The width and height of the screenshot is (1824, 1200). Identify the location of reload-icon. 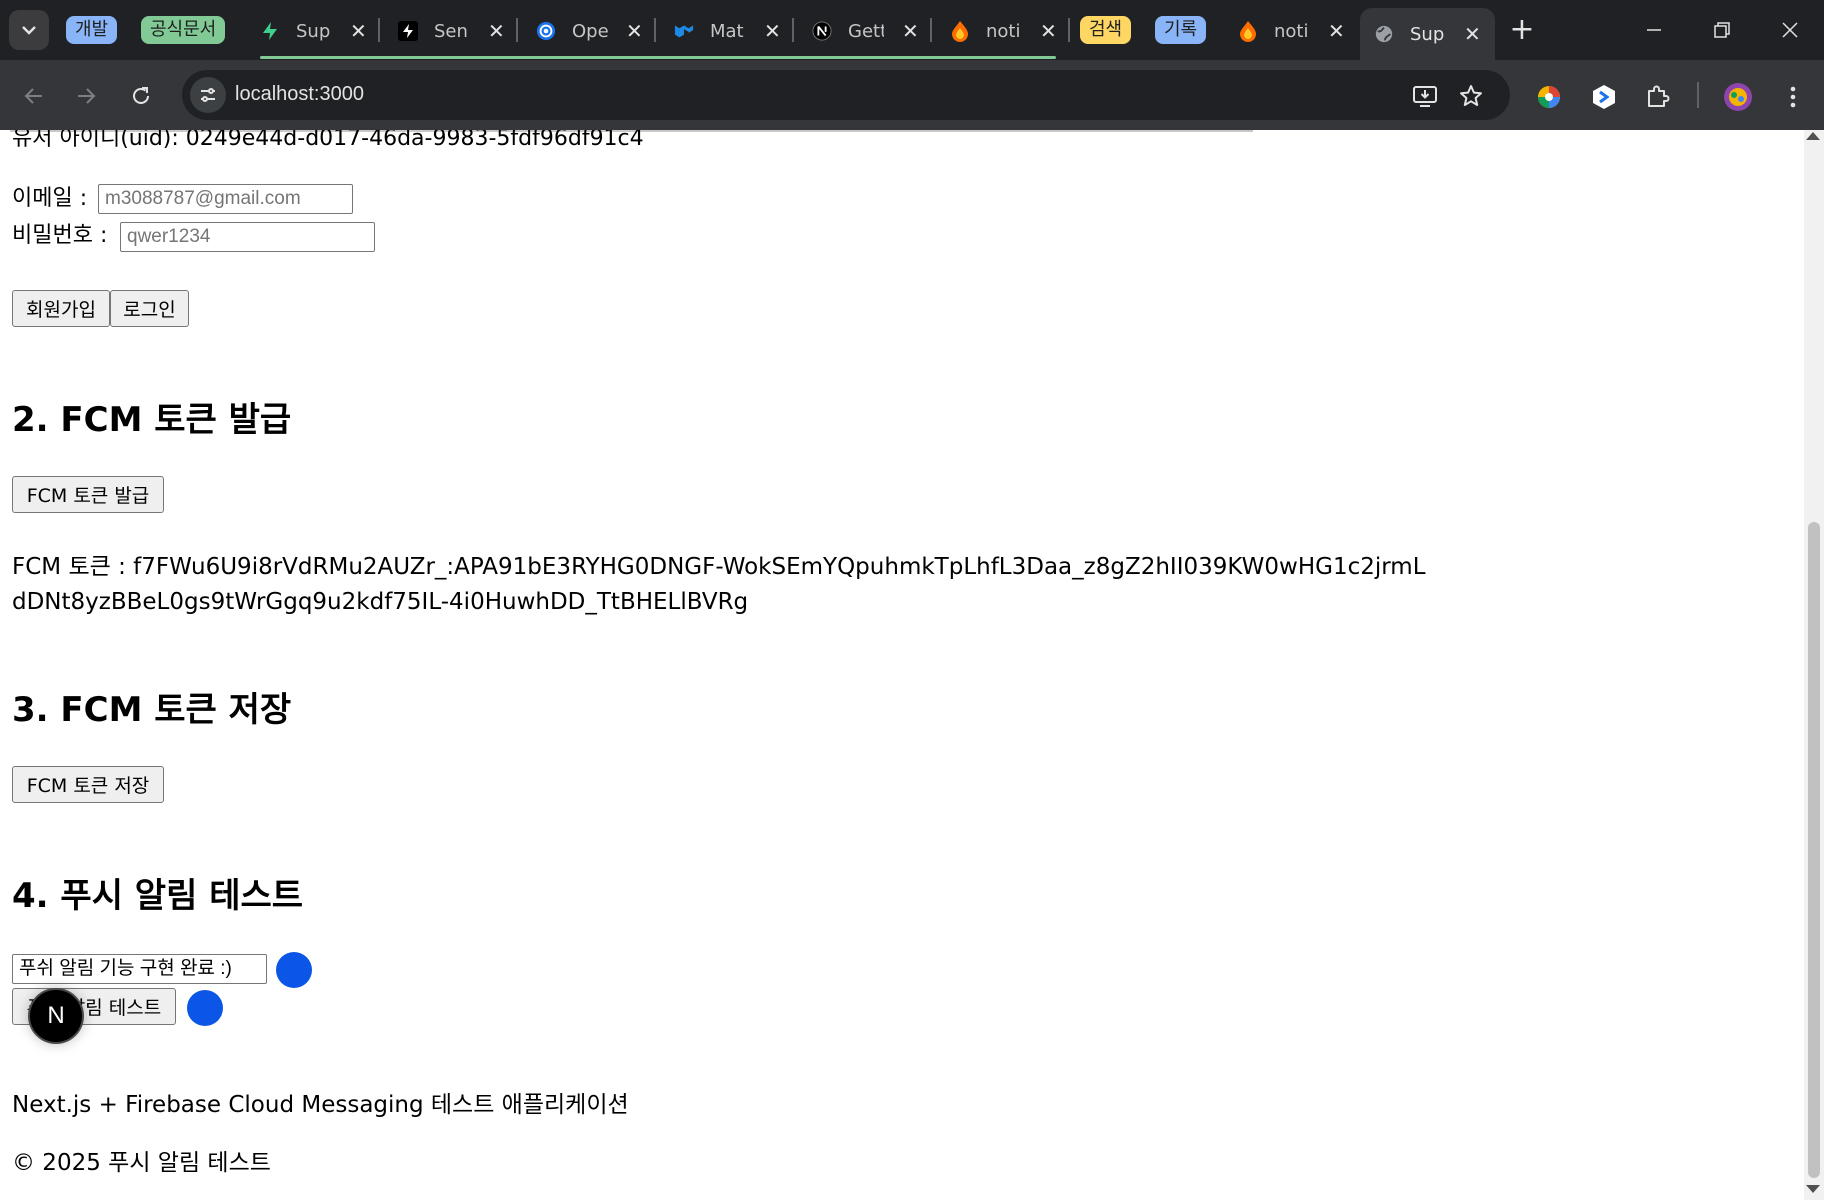
(141, 95).